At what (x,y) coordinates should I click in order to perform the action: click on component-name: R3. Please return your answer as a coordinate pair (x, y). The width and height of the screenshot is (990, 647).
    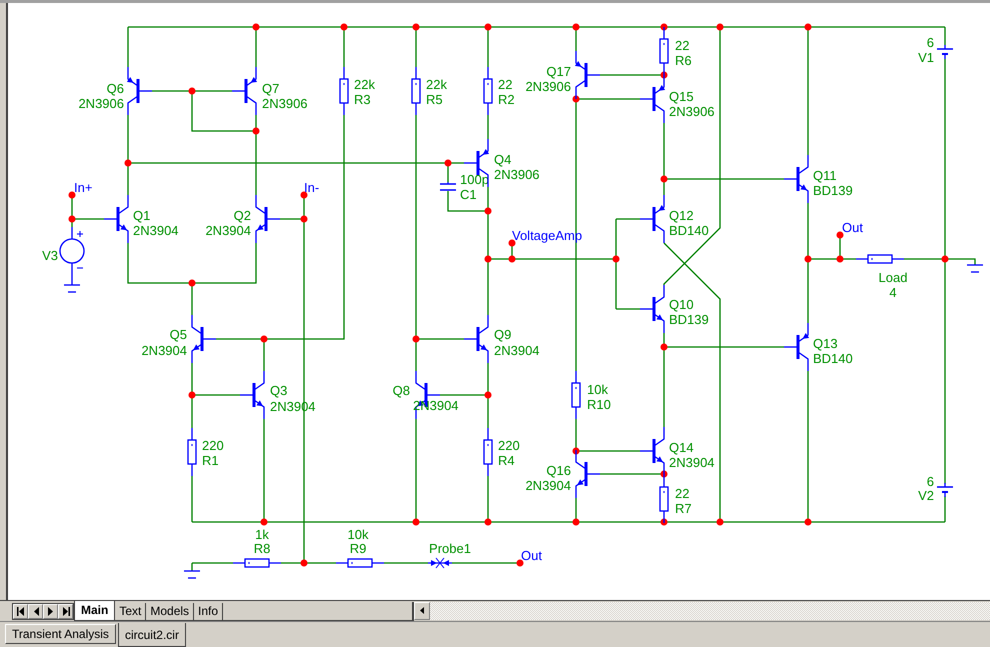
    Looking at the image, I should click on (362, 99).